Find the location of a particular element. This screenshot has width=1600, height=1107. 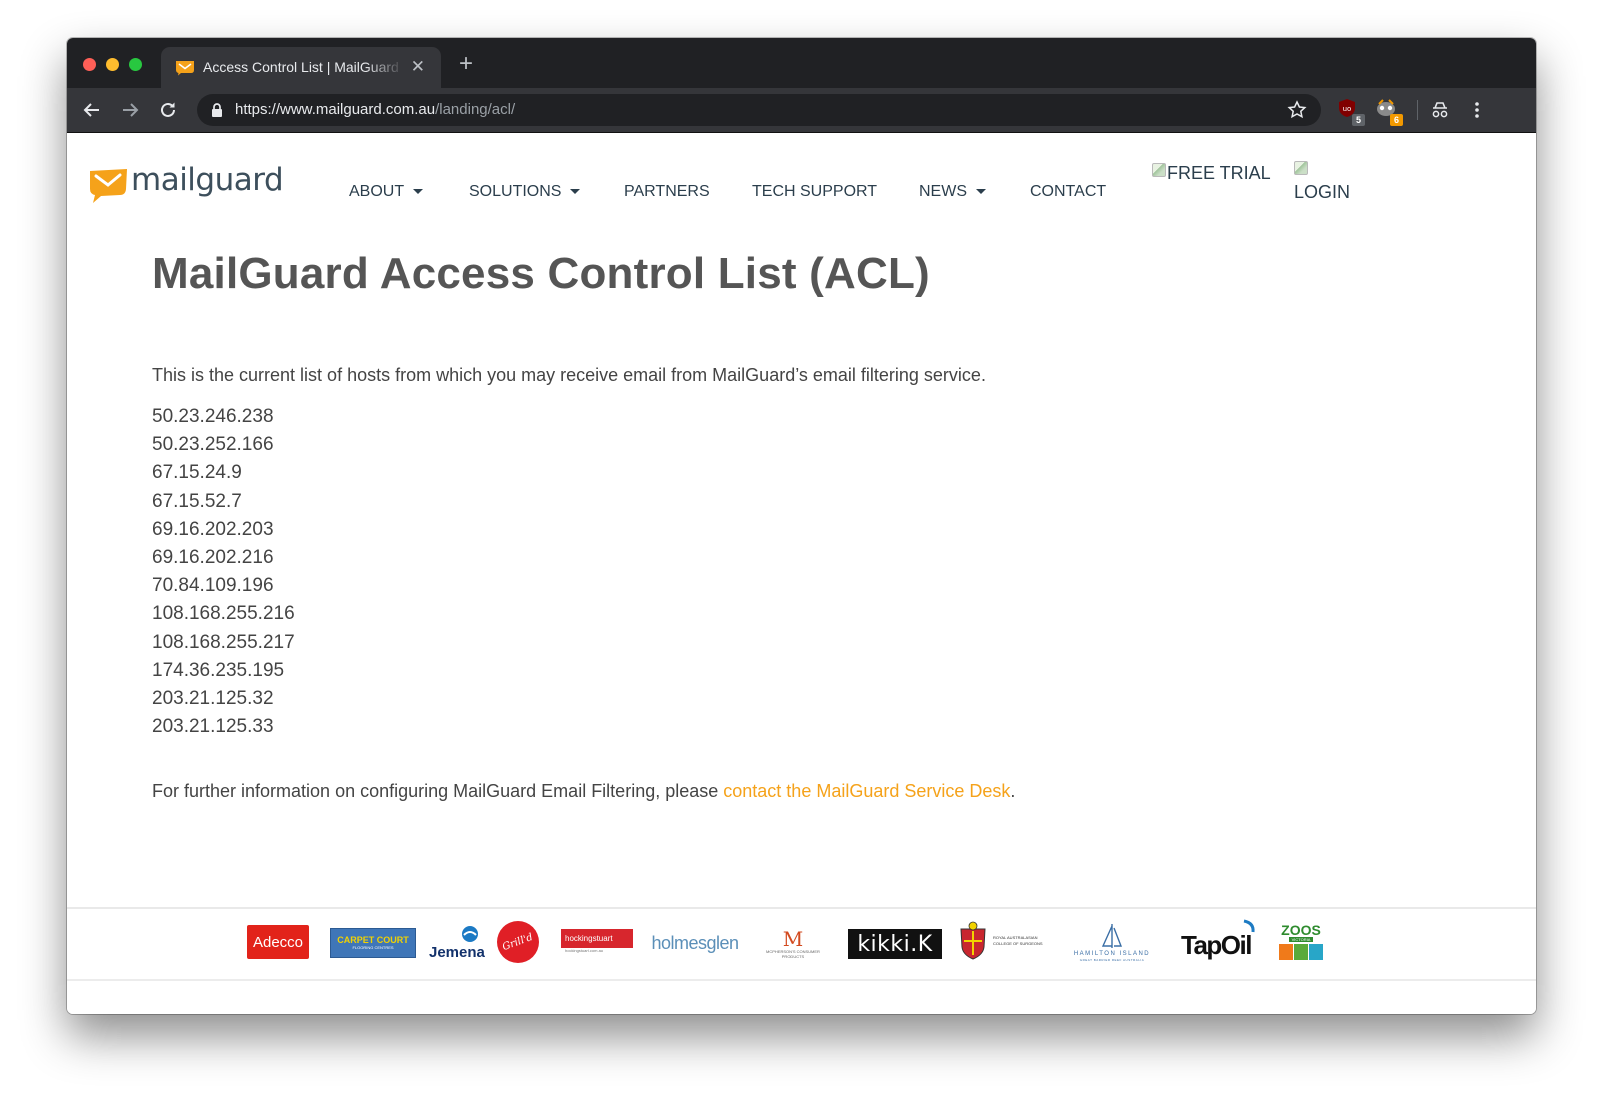

tab-title: Access Control List | MailGuard is located at coordinates (301, 67).